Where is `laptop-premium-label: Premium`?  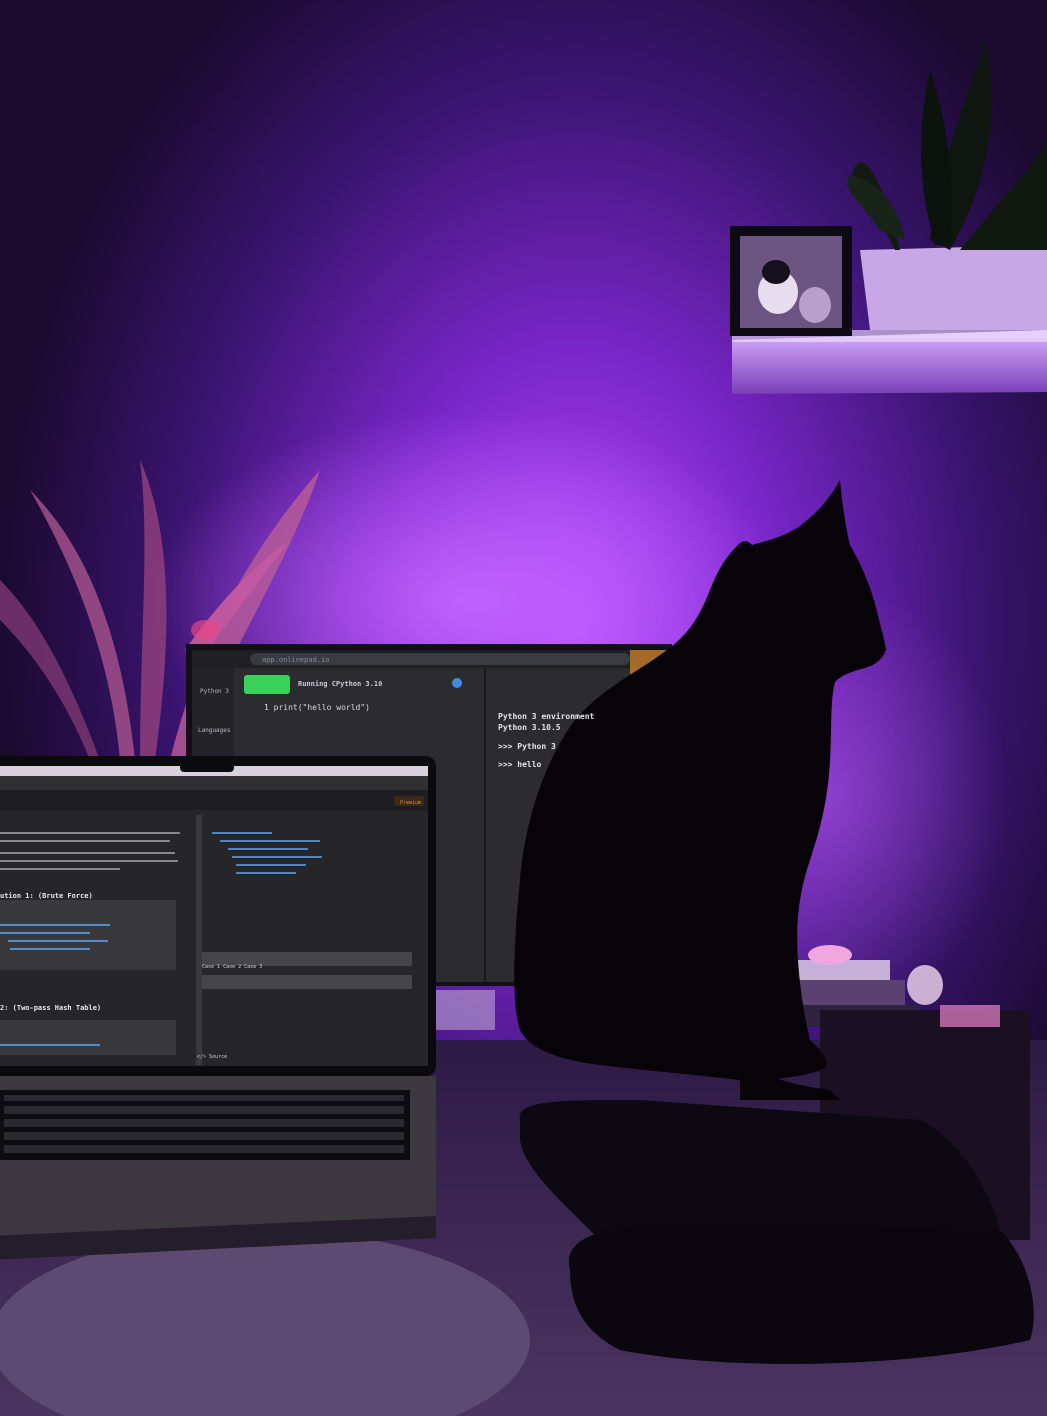 laptop-premium-label: Premium is located at coordinates (411, 803).